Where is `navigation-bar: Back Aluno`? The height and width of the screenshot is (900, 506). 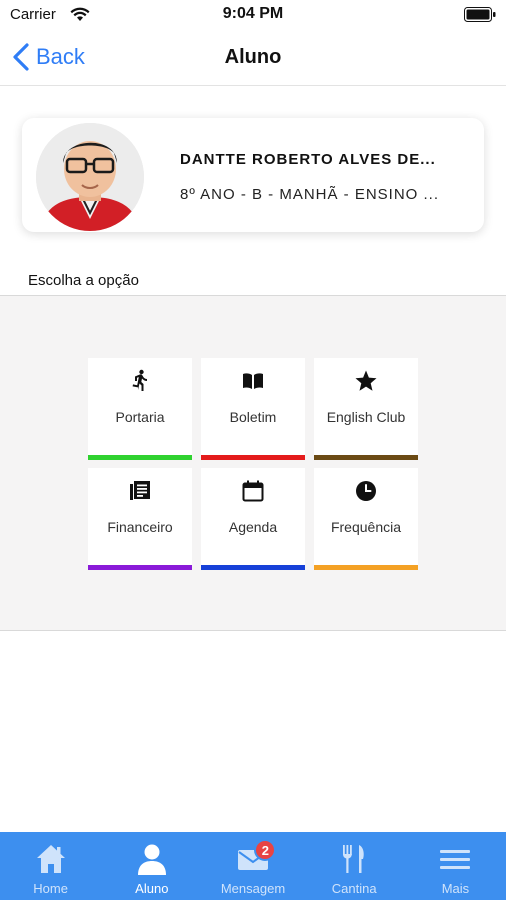
navigation-bar: Back Aluno is located at coordinates (253, 58).